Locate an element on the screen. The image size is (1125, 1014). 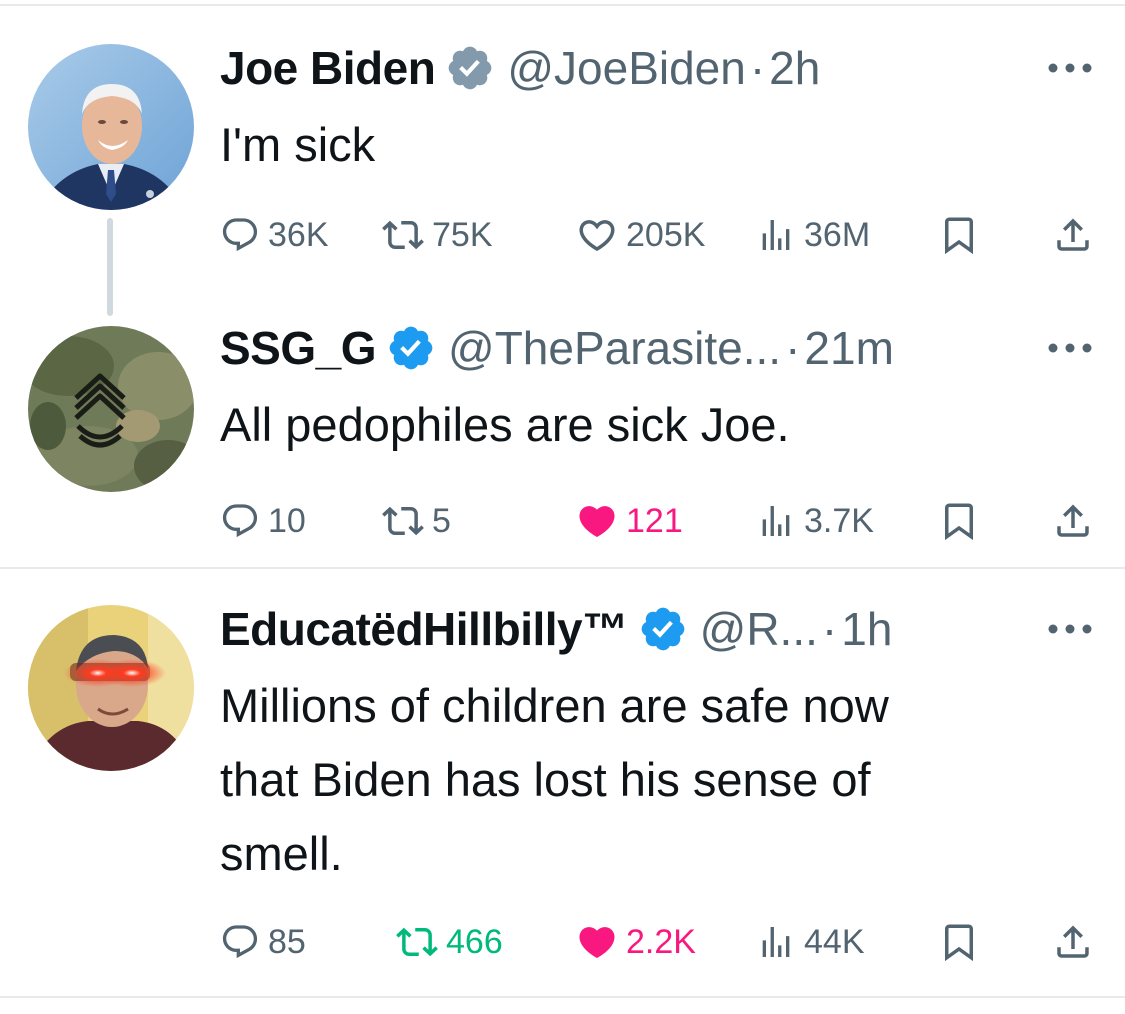
retweet-count: 75K is located at coordinates (462, 234).